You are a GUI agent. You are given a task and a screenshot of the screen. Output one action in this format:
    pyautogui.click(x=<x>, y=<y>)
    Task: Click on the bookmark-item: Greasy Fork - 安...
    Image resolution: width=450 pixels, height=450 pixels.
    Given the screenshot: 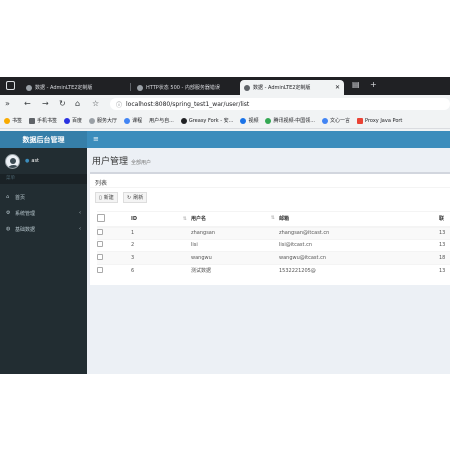 What is the action you would take?
    pyautogui.click(x=206, y=120)
    